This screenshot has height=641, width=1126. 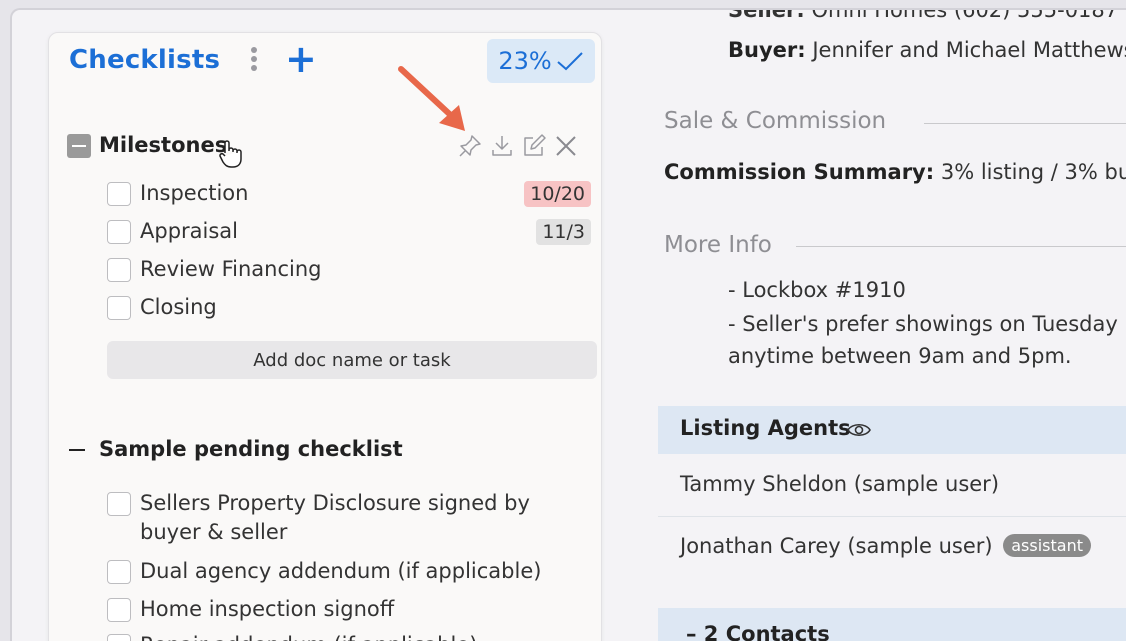 I want to click on commission-label: Commission Summary:, so click(x=799, y=172).